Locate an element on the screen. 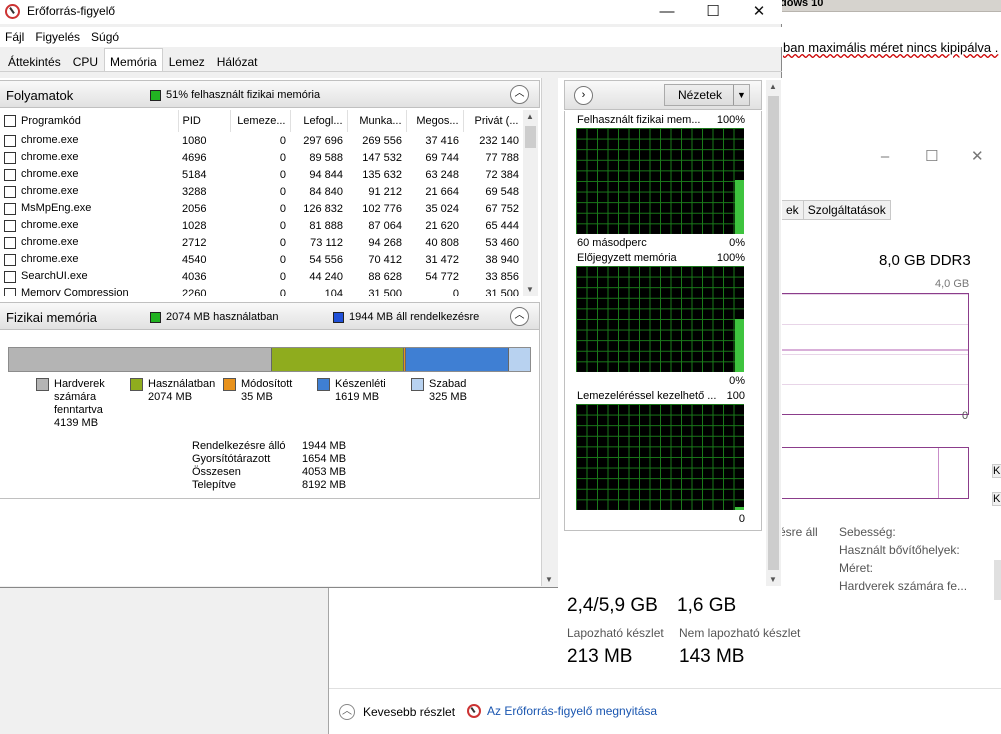 This screenshot has height=734, width=1001. tab-cpu: CPU is located at coordinates (85, 60).